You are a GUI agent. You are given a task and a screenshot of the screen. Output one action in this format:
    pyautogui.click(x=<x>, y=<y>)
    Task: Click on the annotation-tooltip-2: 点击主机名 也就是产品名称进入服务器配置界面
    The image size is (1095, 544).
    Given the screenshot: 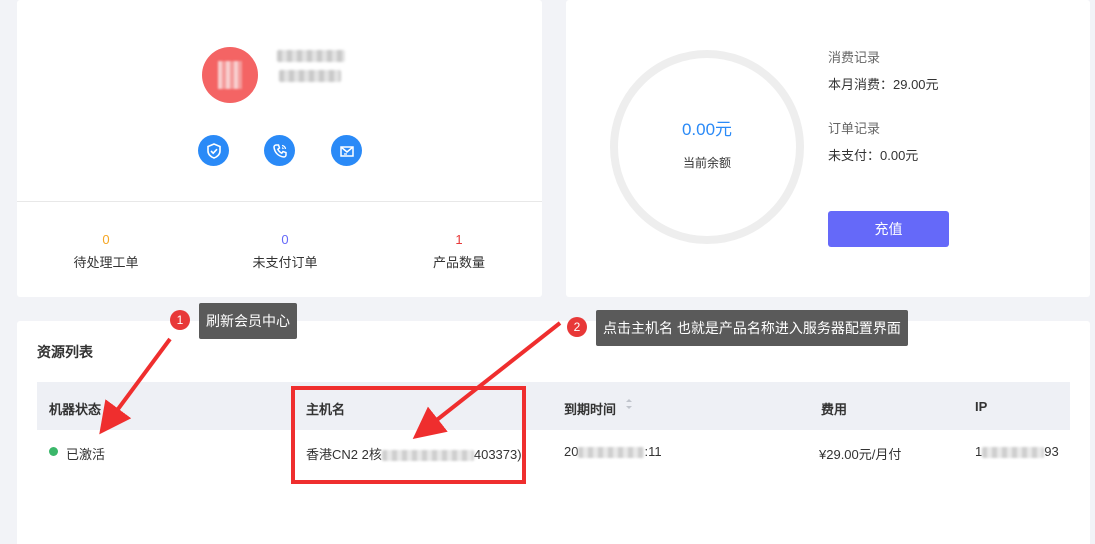 What is the action you would take?
    pyautogui.click(x=752, y=328)
    